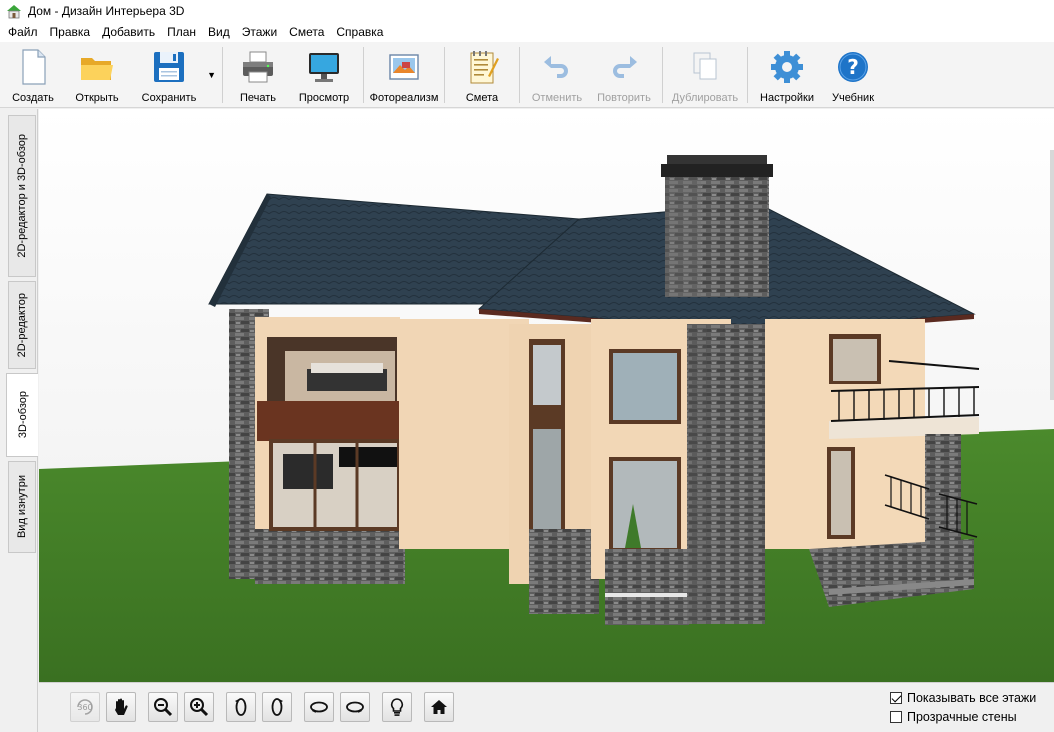 Image resolution: width=1054 pixels, height=732 pixels. I want to click on orbit-left-icon, so click(319, 707).